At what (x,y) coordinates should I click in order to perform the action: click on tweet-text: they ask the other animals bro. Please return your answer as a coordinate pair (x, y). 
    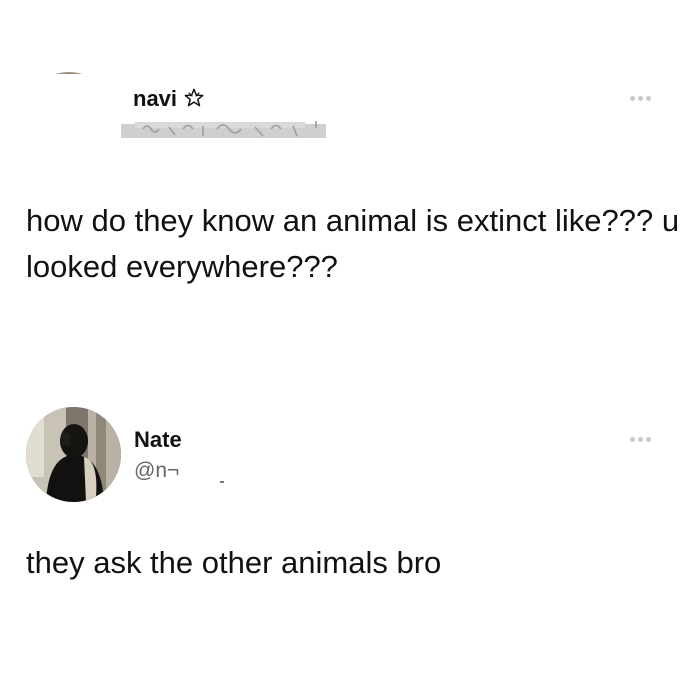
    Looking at the image, I should click on (234, 562).